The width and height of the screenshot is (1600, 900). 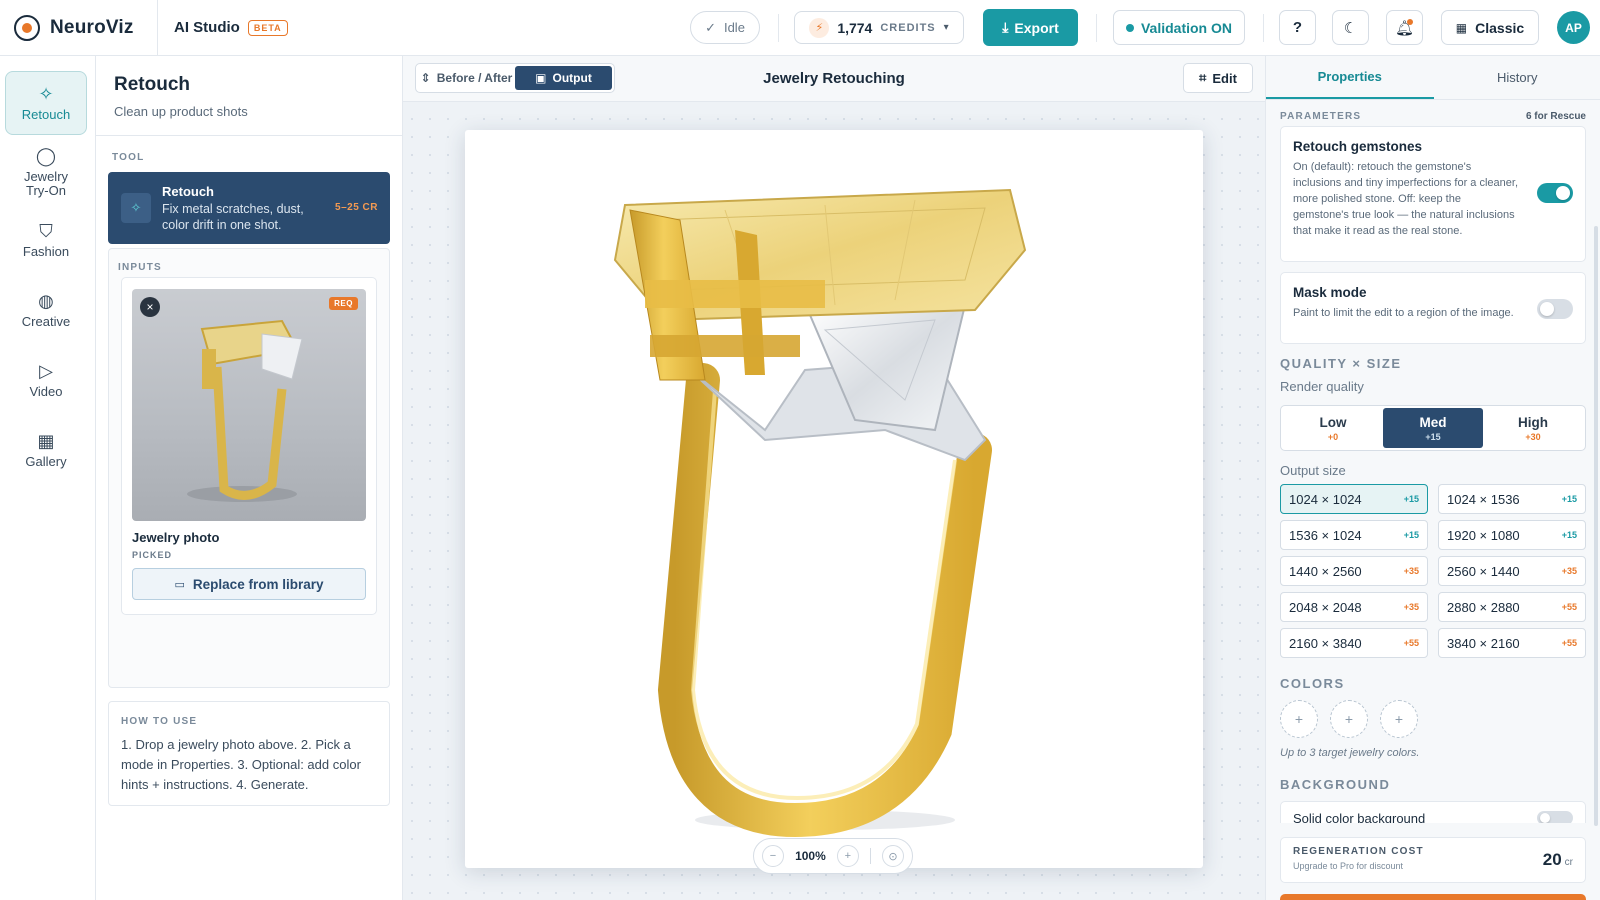 I want to click on cost-sub: Upgrade to Pro for discount, so click(x=1348, y=866).